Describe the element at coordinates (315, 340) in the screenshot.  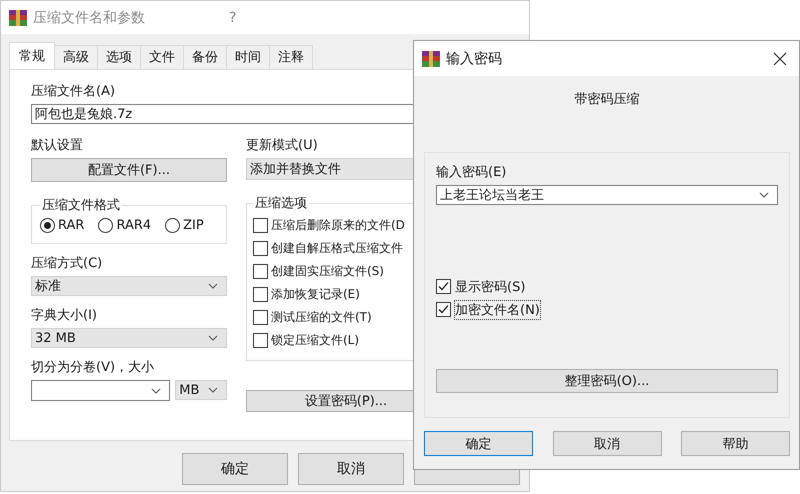
I see `checkbox-label: 锁定压缩文件(L)` at that location.